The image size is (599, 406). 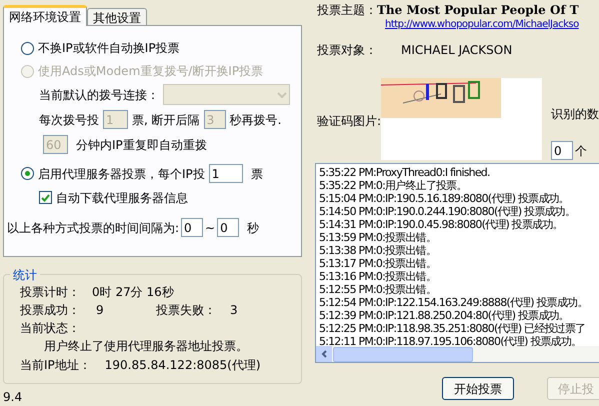 I want to click on field-label: ~, so click(x=210, y=228).